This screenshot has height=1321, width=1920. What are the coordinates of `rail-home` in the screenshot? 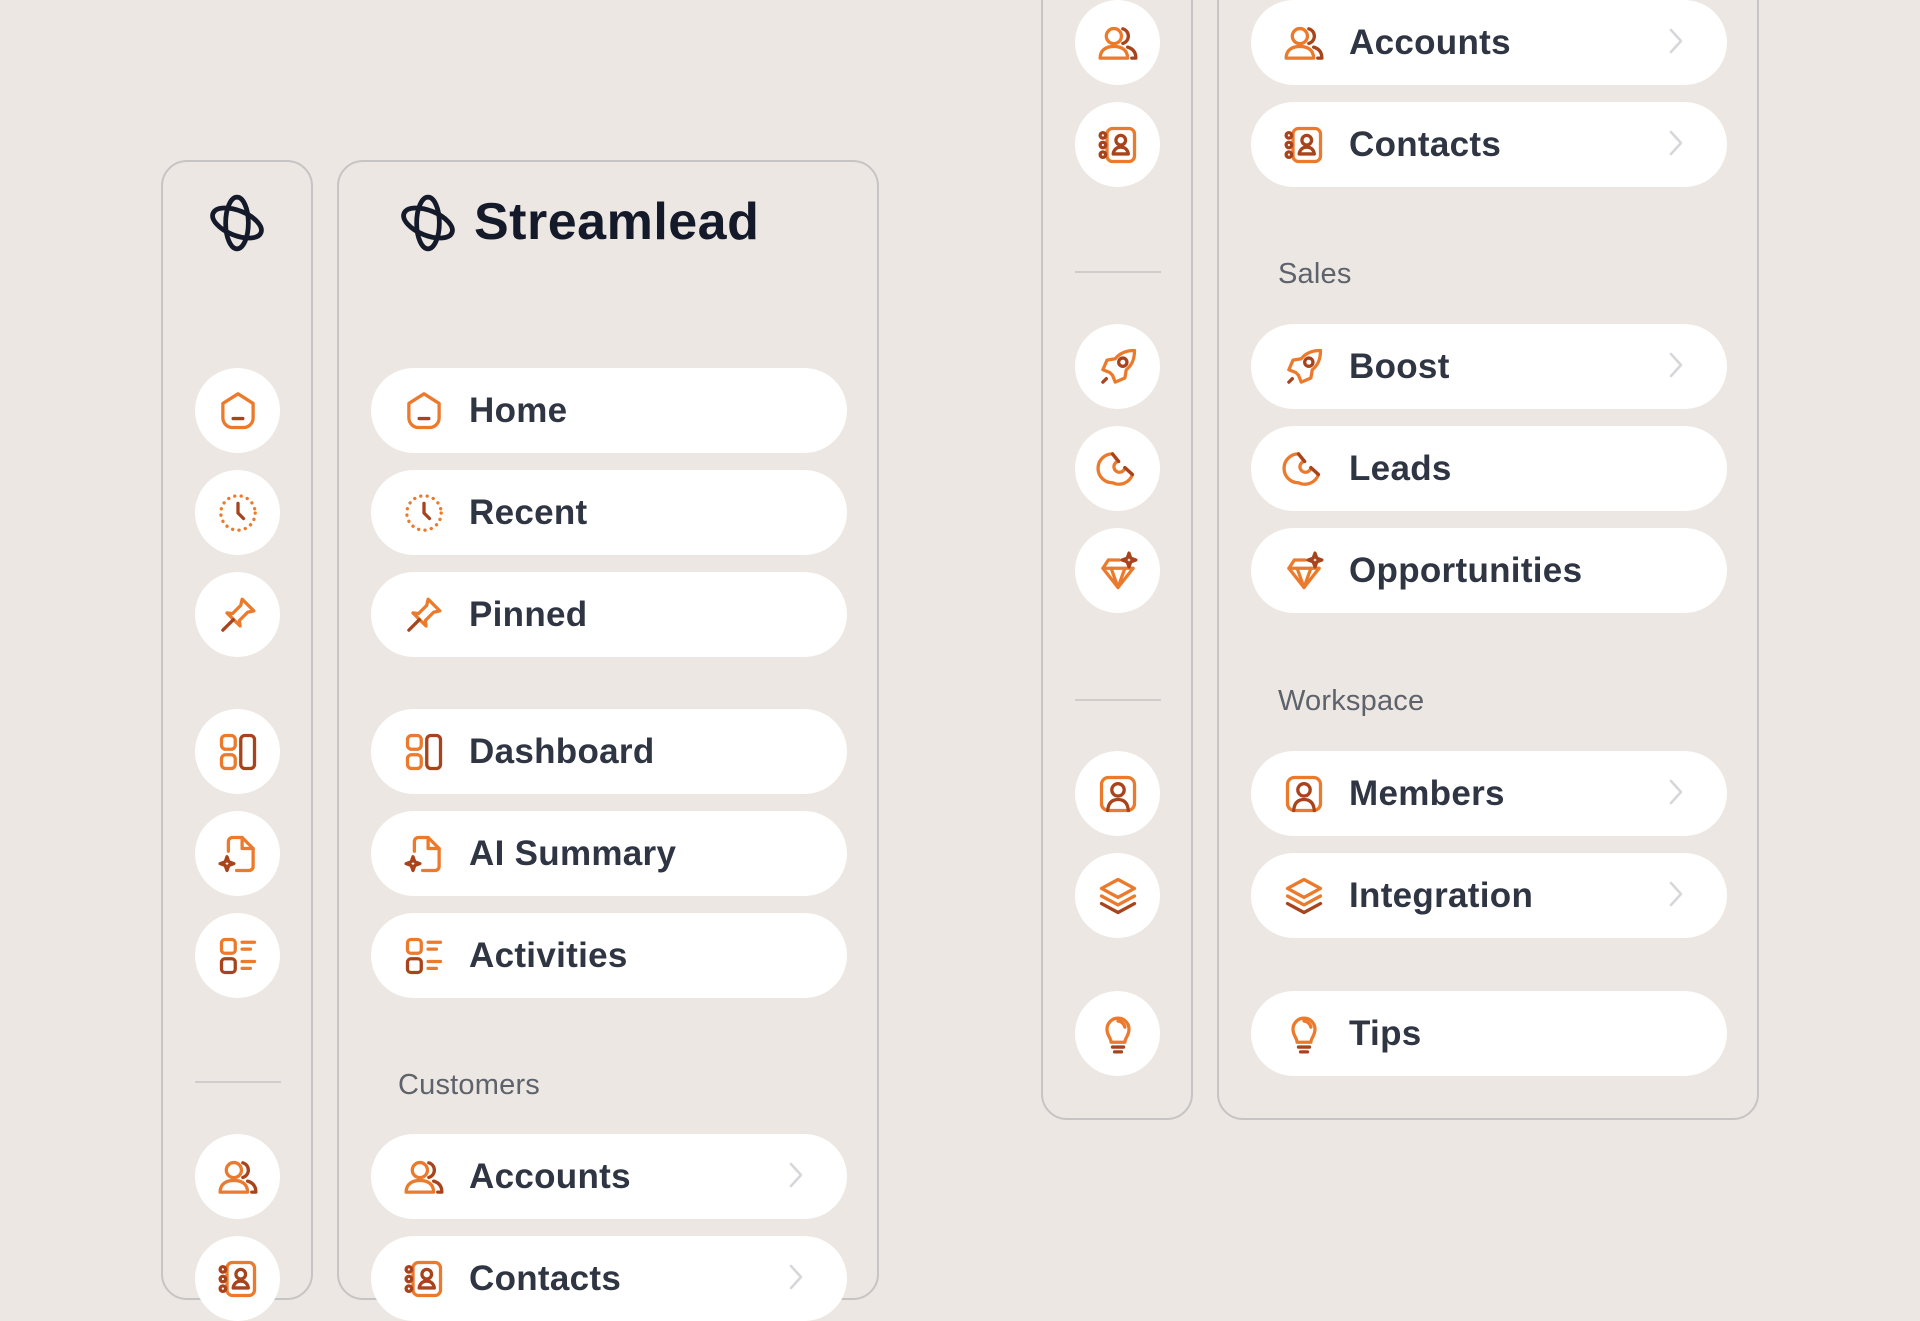 It's located at (237, 410).